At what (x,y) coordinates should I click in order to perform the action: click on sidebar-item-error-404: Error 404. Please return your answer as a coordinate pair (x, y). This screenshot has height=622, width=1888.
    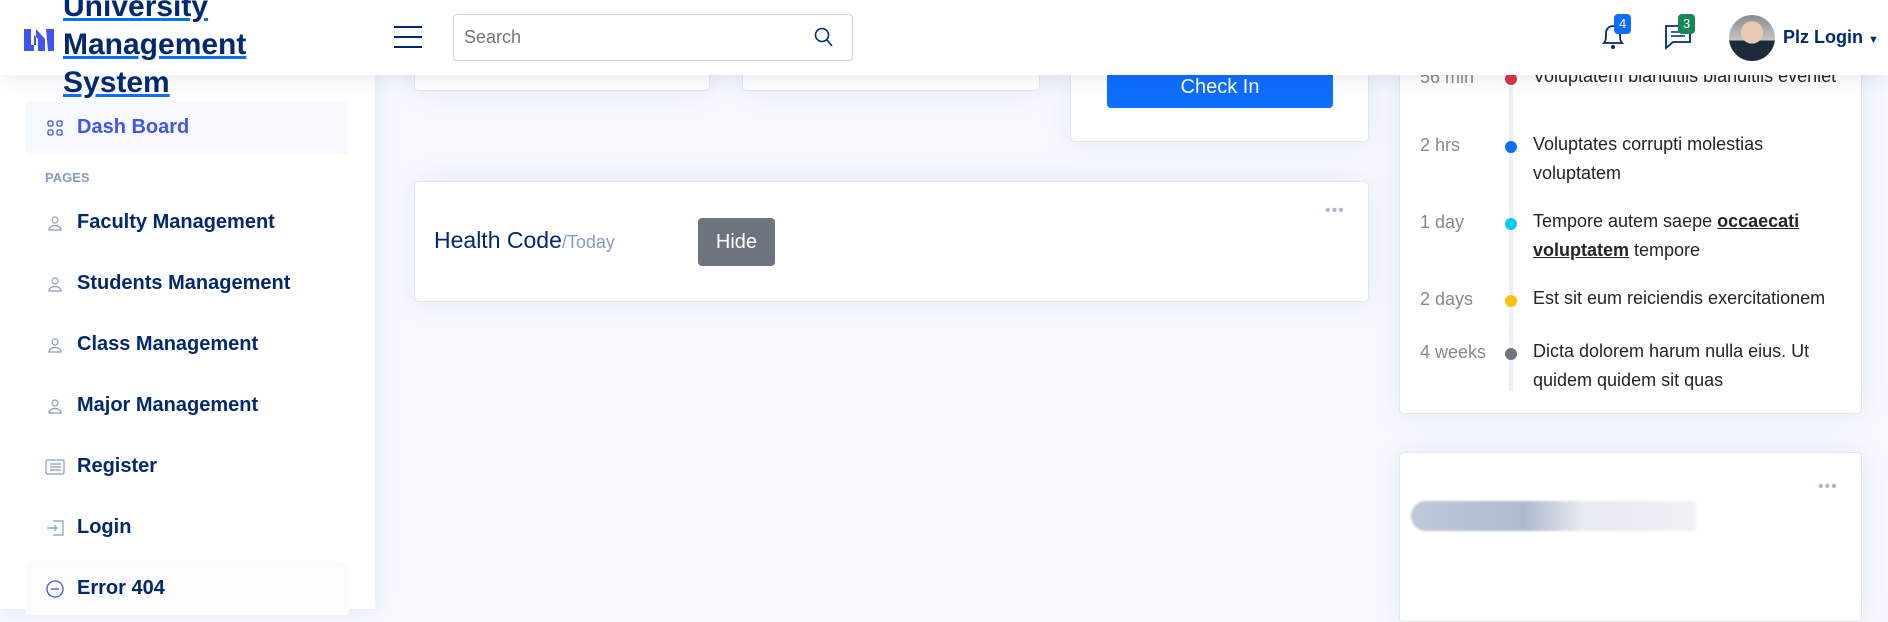
    Looking at the image, I should click on (187, 588).